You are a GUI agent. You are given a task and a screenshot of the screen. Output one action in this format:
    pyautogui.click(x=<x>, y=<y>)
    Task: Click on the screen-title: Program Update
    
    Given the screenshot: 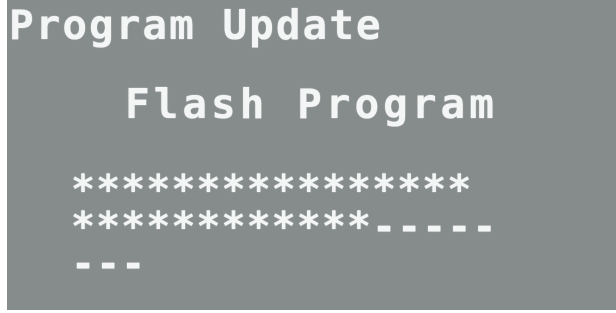 What is the action you would take?
    pyautogui.click(x=196, y=25)
    